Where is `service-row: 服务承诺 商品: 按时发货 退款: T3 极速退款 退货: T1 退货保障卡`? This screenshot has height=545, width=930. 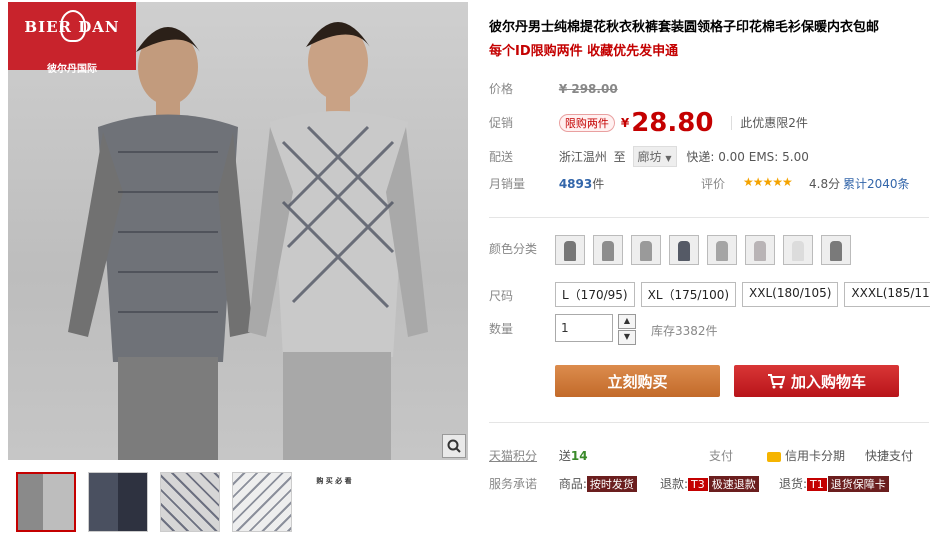
service-row: 服务承诺 商品: 按时发货 退款: T3 极速退款 退货: T1 退货保障卡 is located at coordinates (709, 483).